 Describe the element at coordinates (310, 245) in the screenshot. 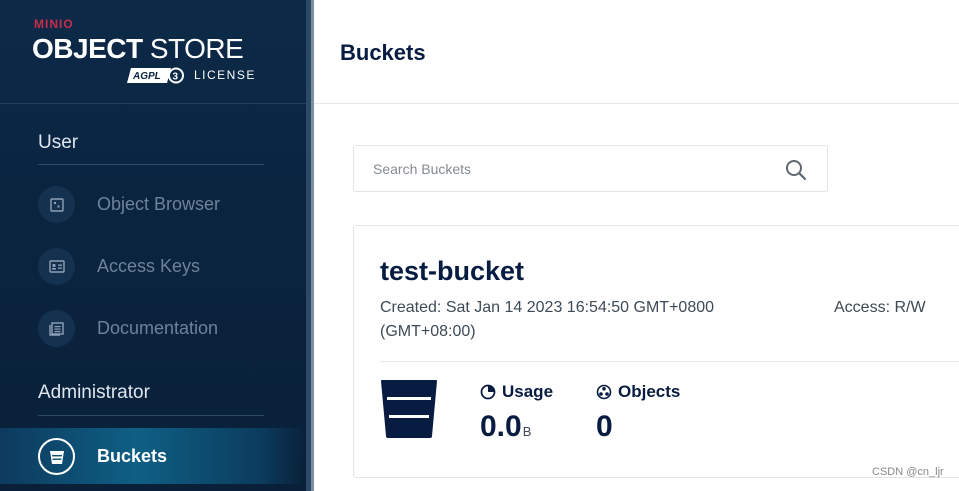

I see `sidebar-resize-handle` at that location.